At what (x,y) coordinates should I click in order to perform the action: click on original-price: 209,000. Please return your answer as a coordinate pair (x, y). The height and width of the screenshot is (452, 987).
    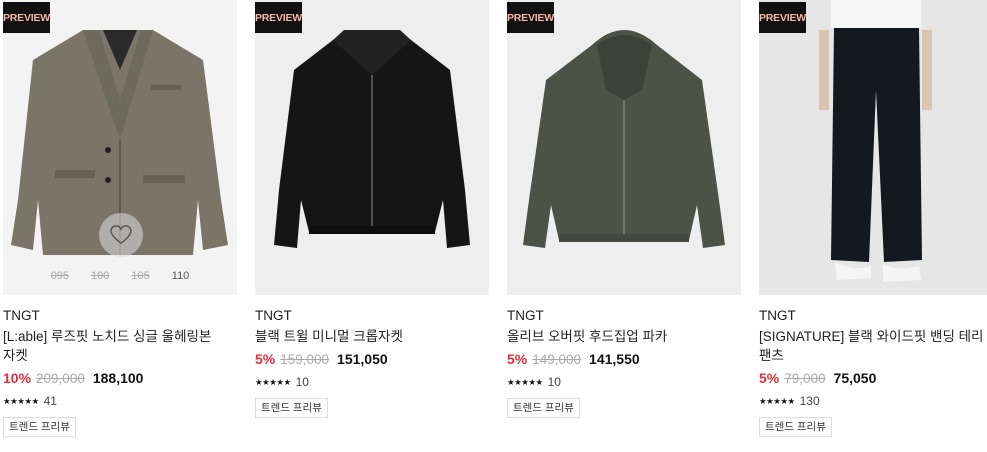
    Looking at the image, I should click on (60, 378).